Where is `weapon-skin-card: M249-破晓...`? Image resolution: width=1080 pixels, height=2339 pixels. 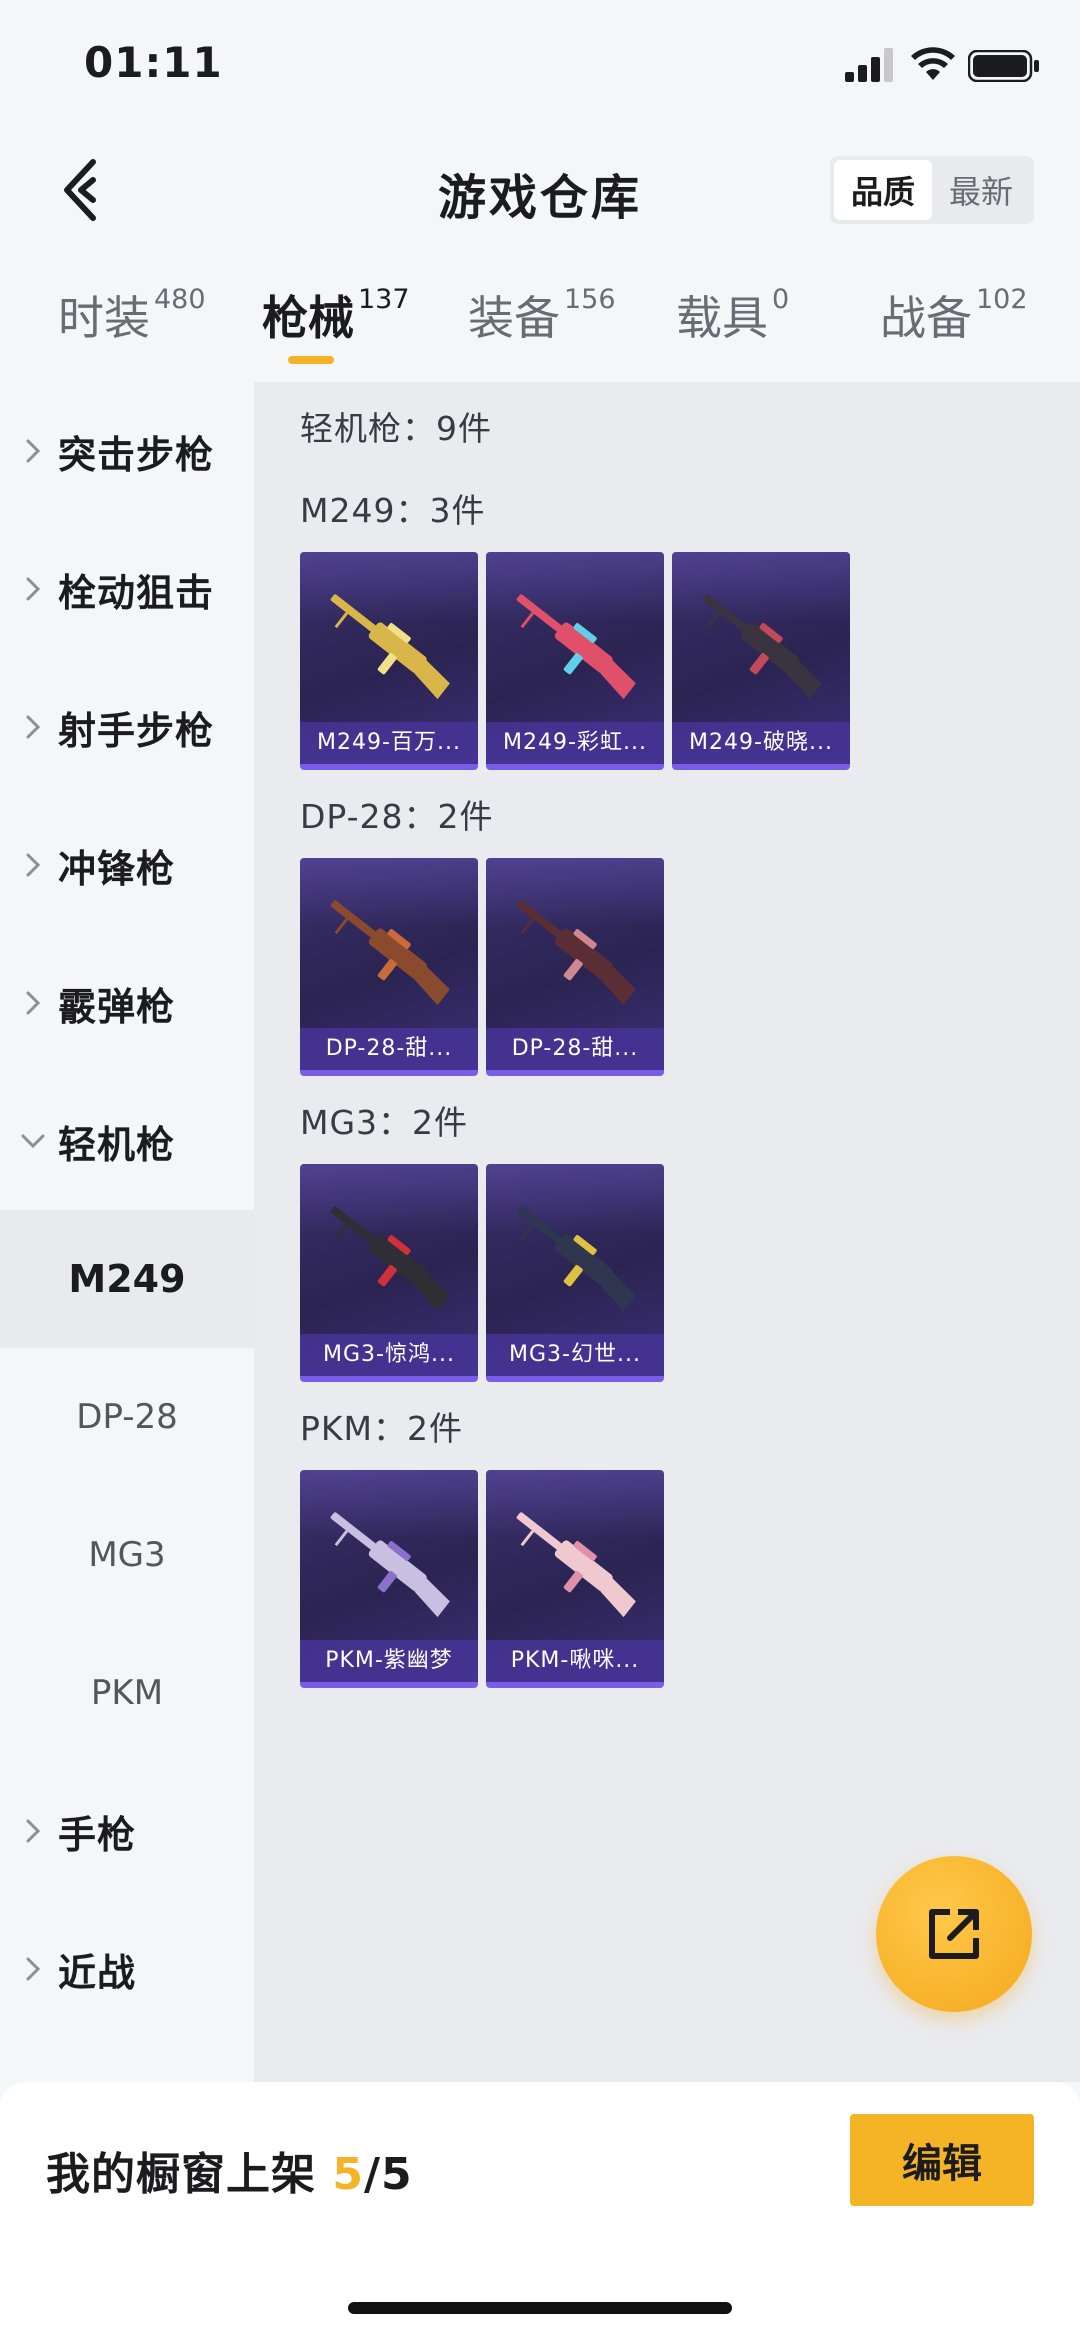
weapon-skin-card: M249-破晓... is located at coordinates (761, 661).